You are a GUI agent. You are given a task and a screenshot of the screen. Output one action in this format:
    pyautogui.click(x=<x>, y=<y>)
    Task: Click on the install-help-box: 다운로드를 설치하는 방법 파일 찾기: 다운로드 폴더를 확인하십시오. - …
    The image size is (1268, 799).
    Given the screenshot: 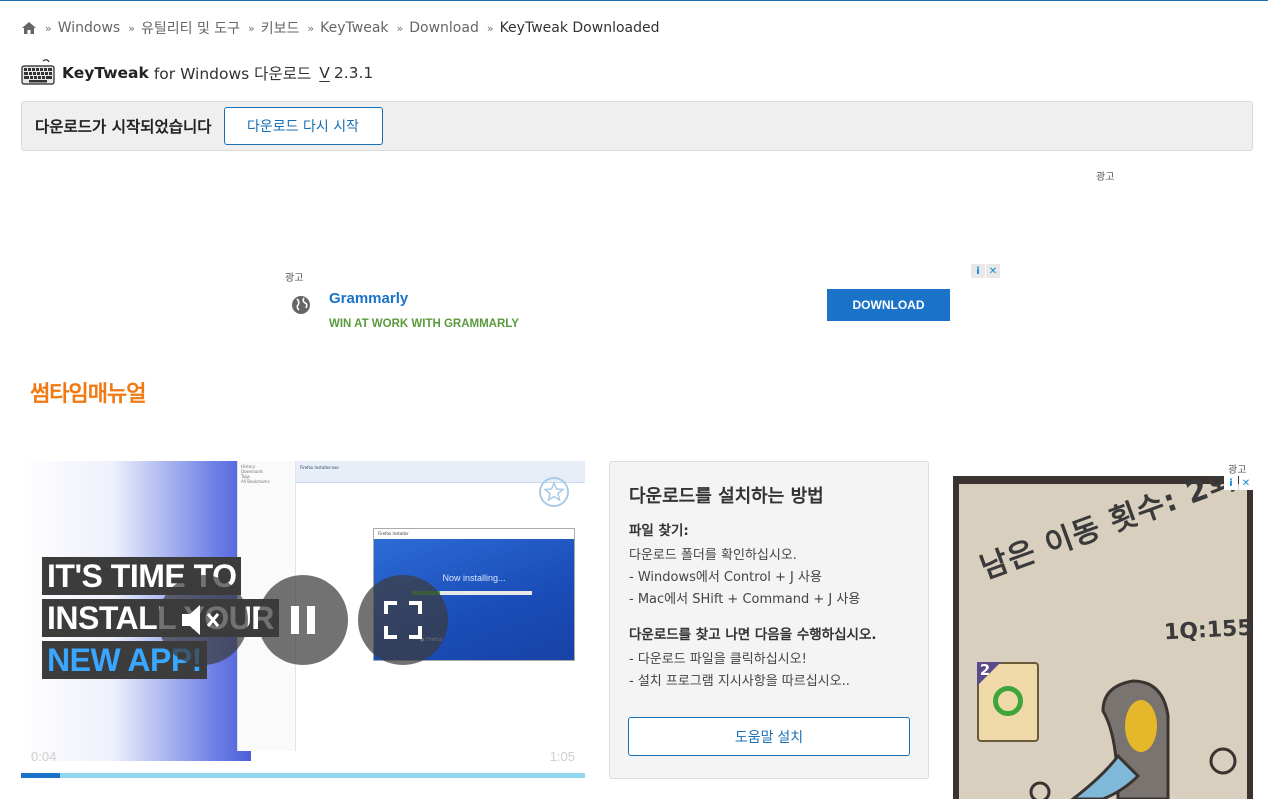 What is the action you would take?
    pyautogui.click(x=769, y=620)
    